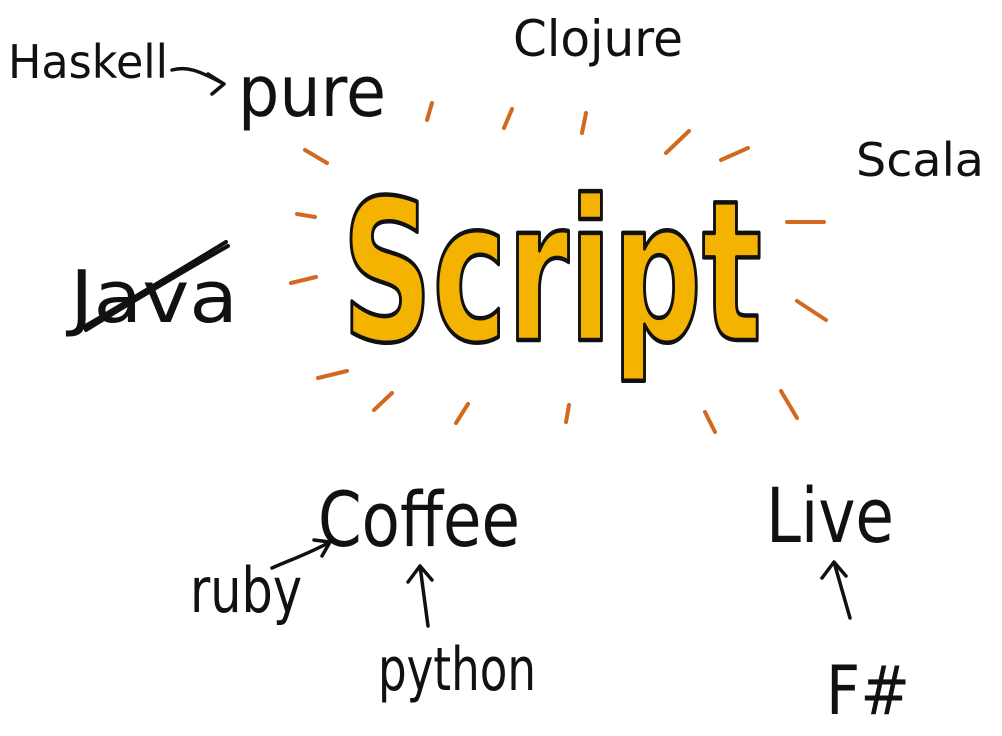 The height and width of the screenshot is (736, 1002). Describe the element at coordinates (420, 596) in the screenshot. I see `arrow-python-to-coffee` at that location.